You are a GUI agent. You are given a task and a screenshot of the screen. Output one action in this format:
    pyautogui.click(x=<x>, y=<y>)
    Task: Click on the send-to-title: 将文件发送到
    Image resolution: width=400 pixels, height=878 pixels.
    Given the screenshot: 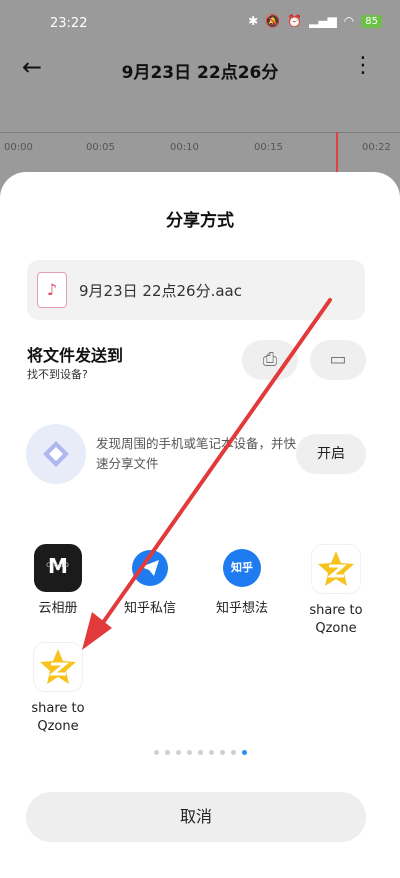 What is the action you would take?
    pyautogui.click(x=75, y=355)
    